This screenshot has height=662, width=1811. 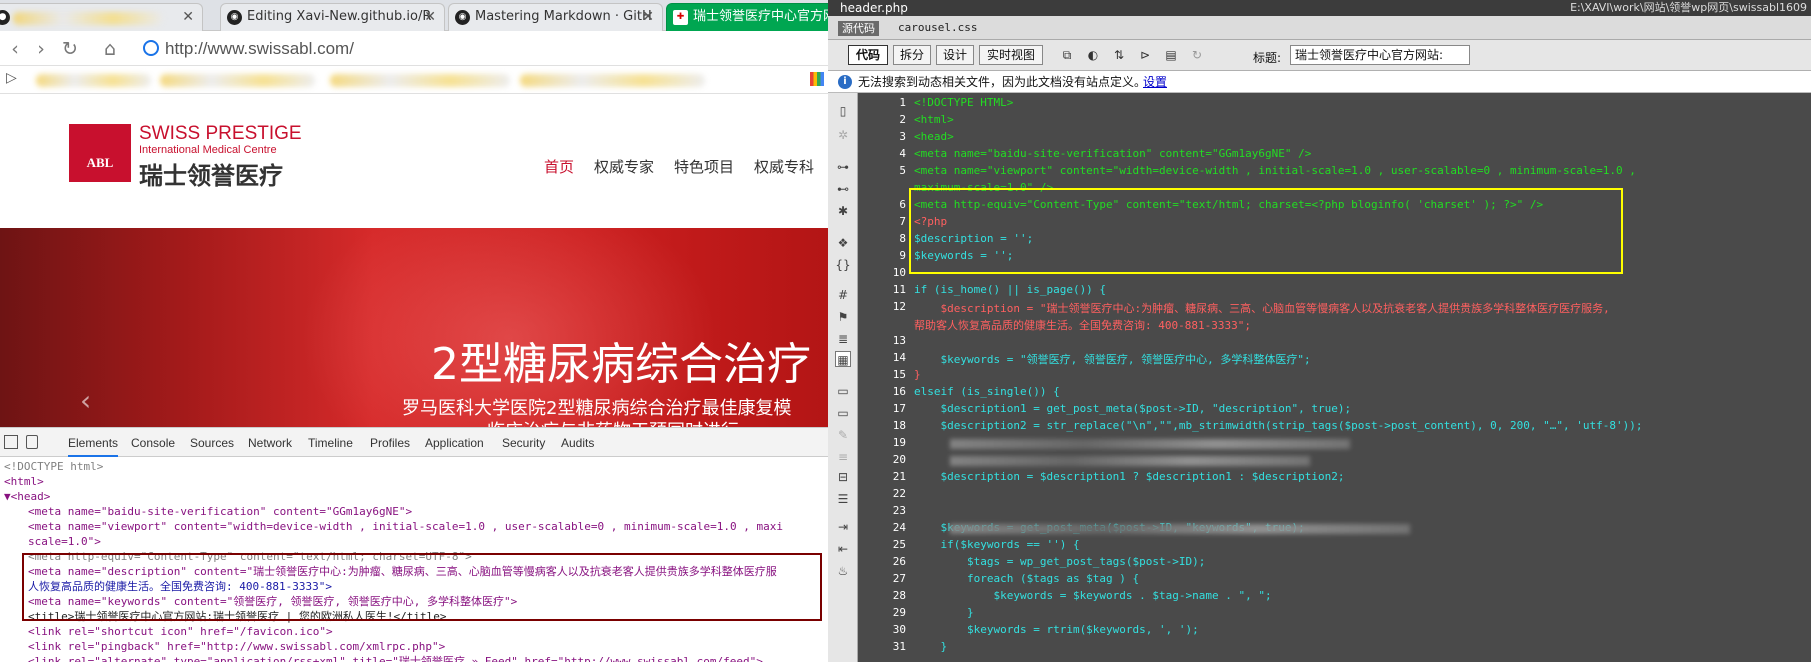 What do you see at coordinates (747, 17) in the screenshot?
I see `browser-tab-active: ✚ 瑞士领誉医疗中心官方网` at bounding box center [747, 17].